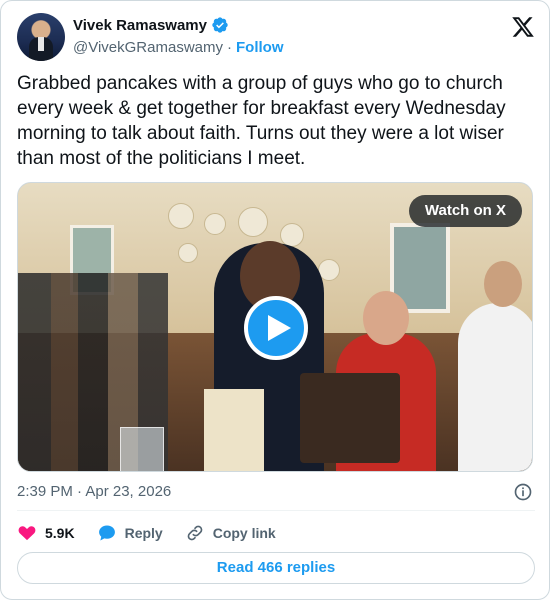  I want to click on read-replies-button: Read 466 replies, so click(276, 568).